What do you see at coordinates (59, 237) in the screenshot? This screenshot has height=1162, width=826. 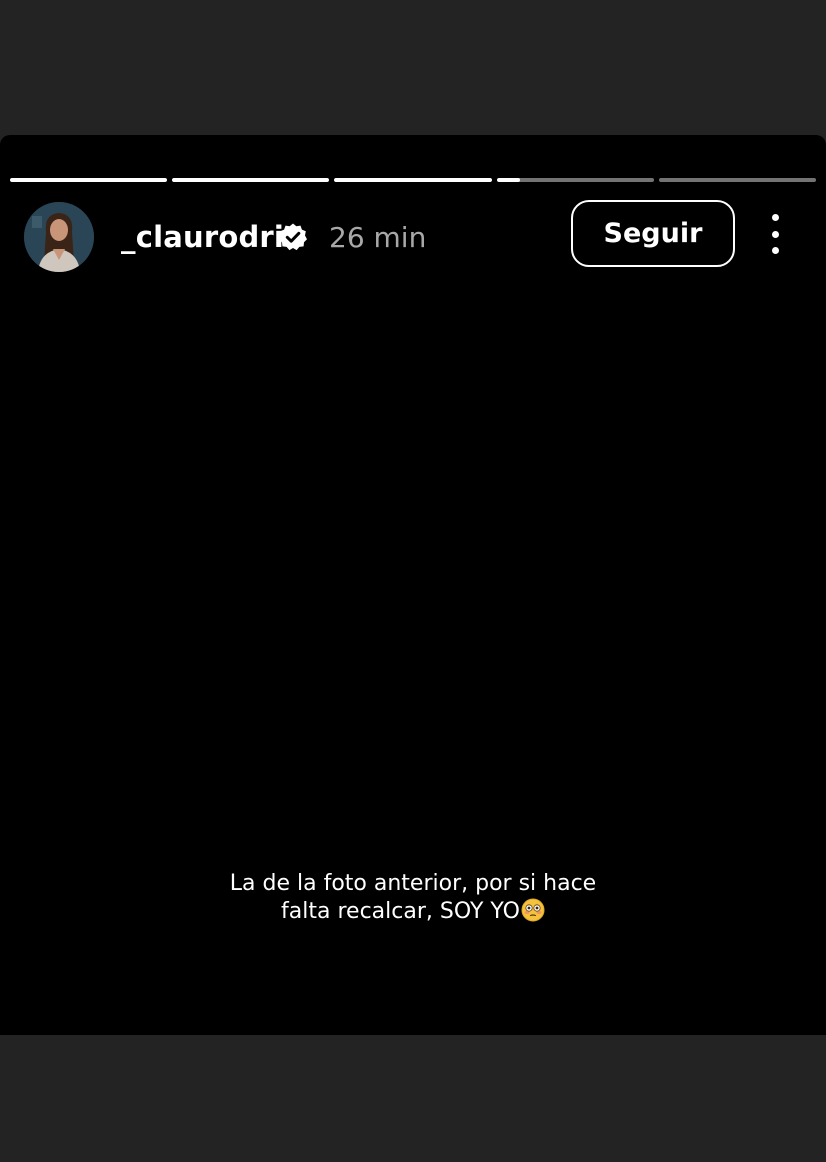 I see `avatar` at bounding box center [59, 237].